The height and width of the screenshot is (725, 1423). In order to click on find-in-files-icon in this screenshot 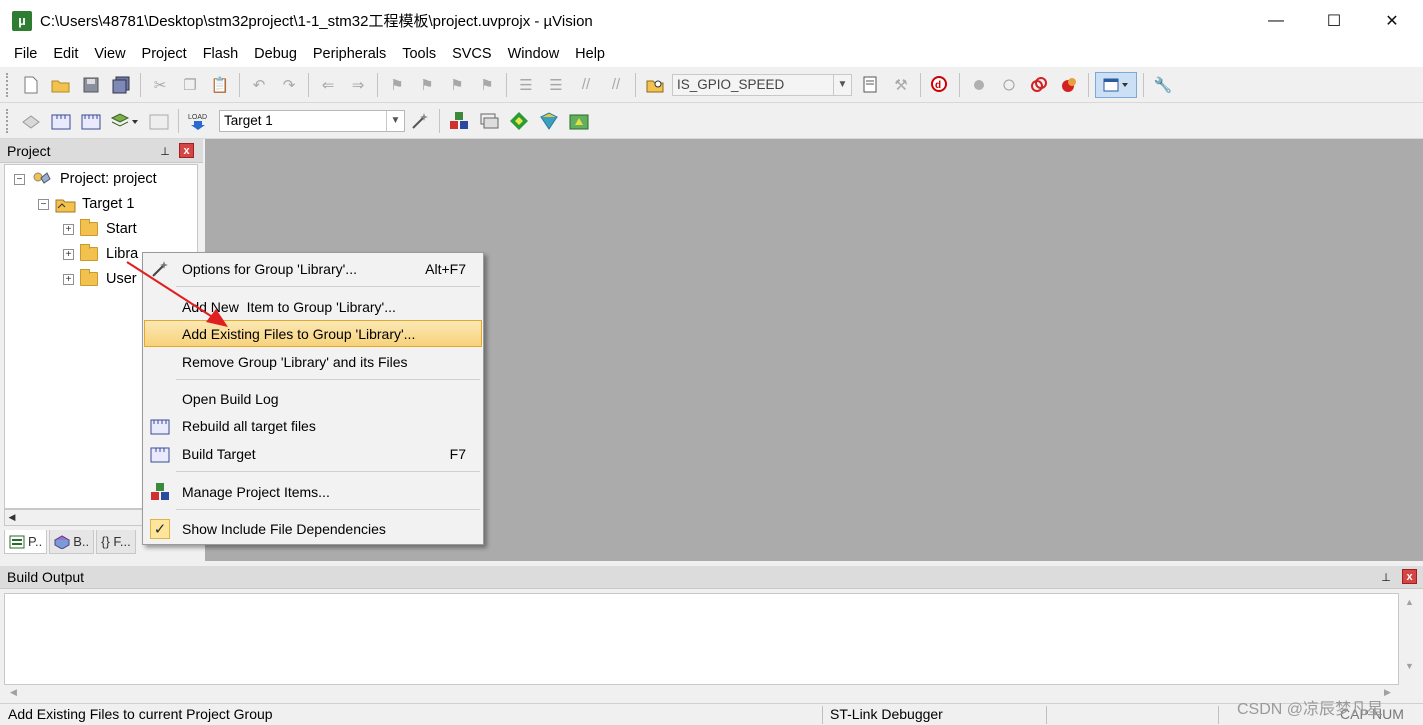, I will do `click(655, 85)`.